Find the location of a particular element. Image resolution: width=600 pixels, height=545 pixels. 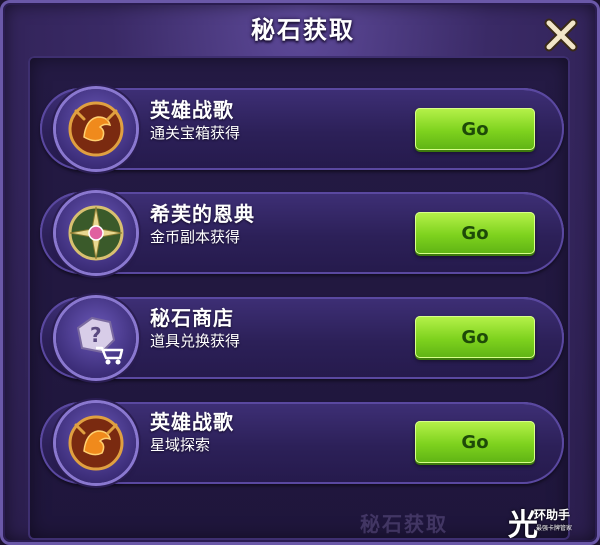

source-subtitle-1: 通关宝箱获得 is located at coordinates (195, 133).